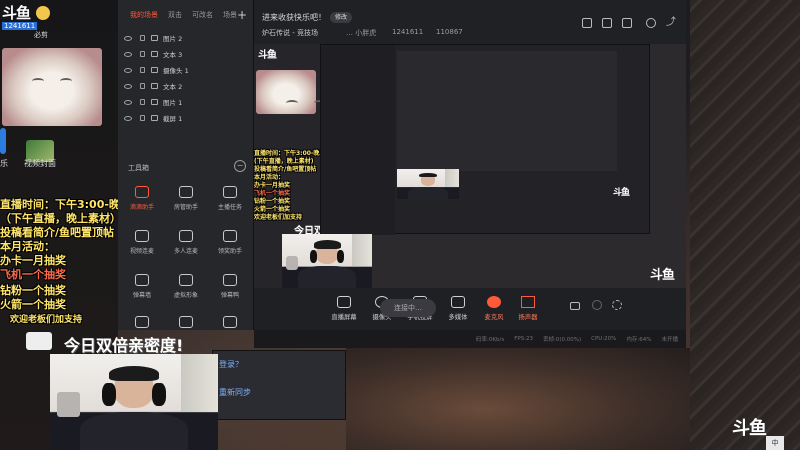 This screenshot has height=450, width=800. What do you see at coordinates (230, 242) in the screenshot?
I see `tool-button: 领奖助手` at bounding box center [230, 242].